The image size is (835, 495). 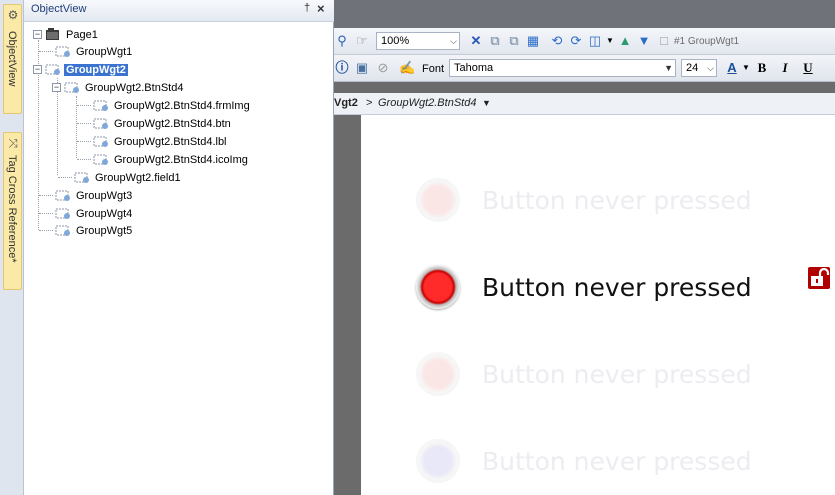 What do you see at coordinates (427, 103) in the screenshot?
I see `breadcrumb-current: GroupWgt2.BtnStd4` at bounding box center [427, 103].